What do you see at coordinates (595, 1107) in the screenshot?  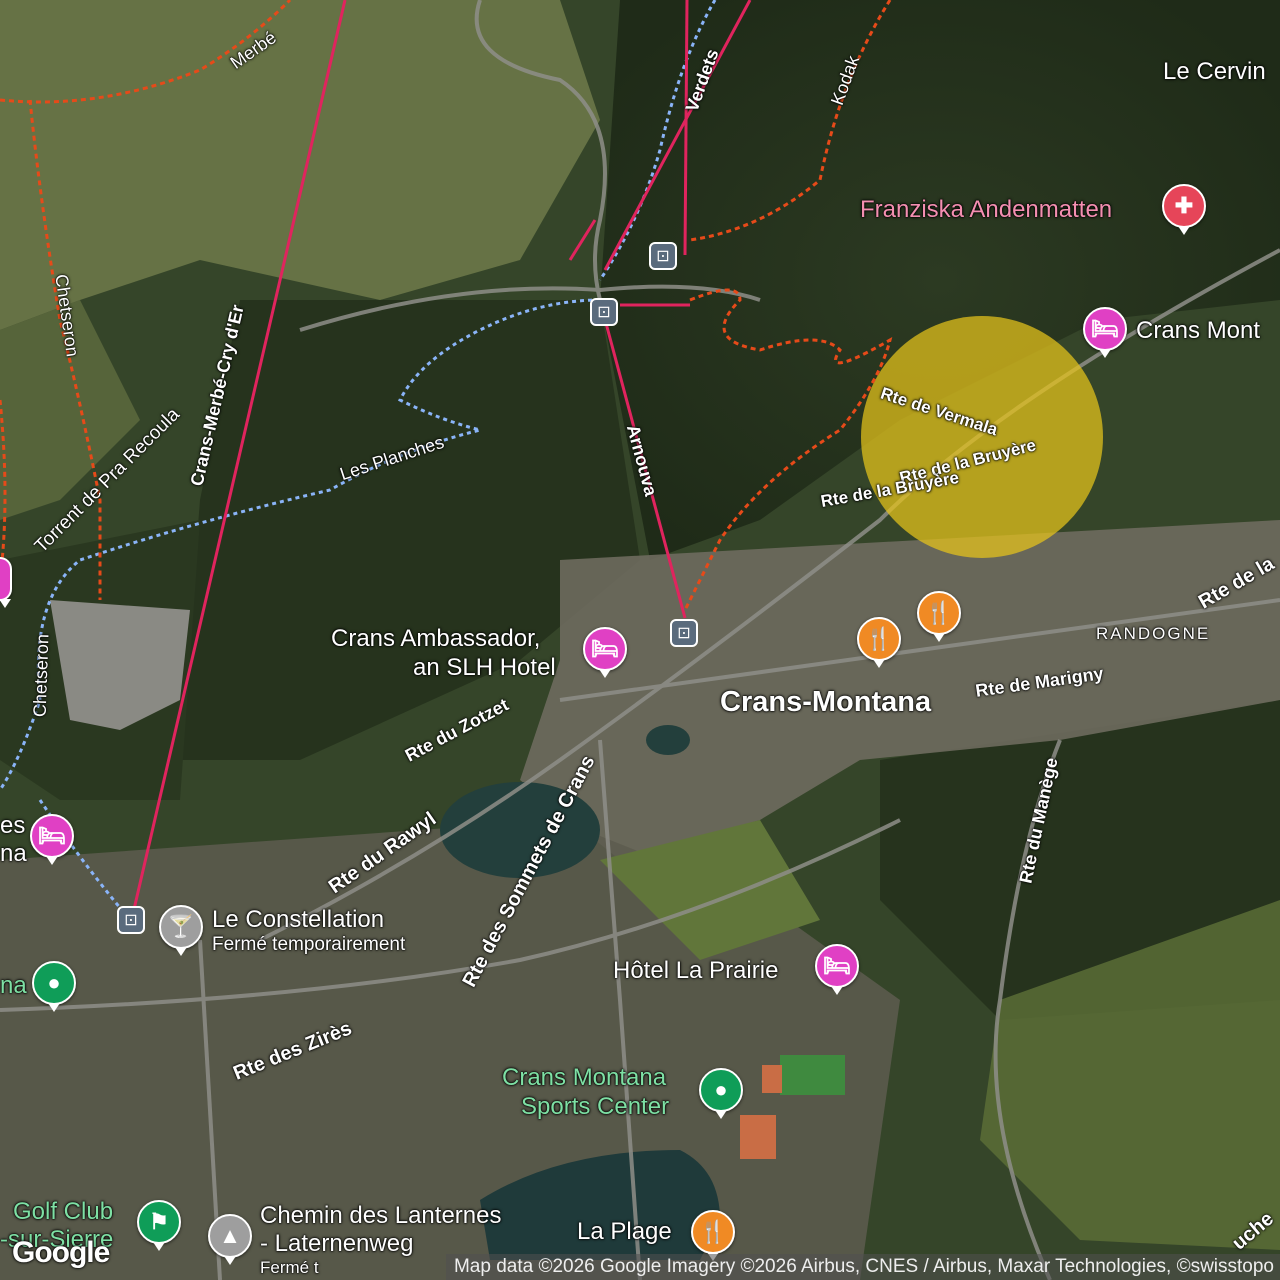 I see `poi-label-sports-2: Sports Center` at bounding box center [595, 1107].